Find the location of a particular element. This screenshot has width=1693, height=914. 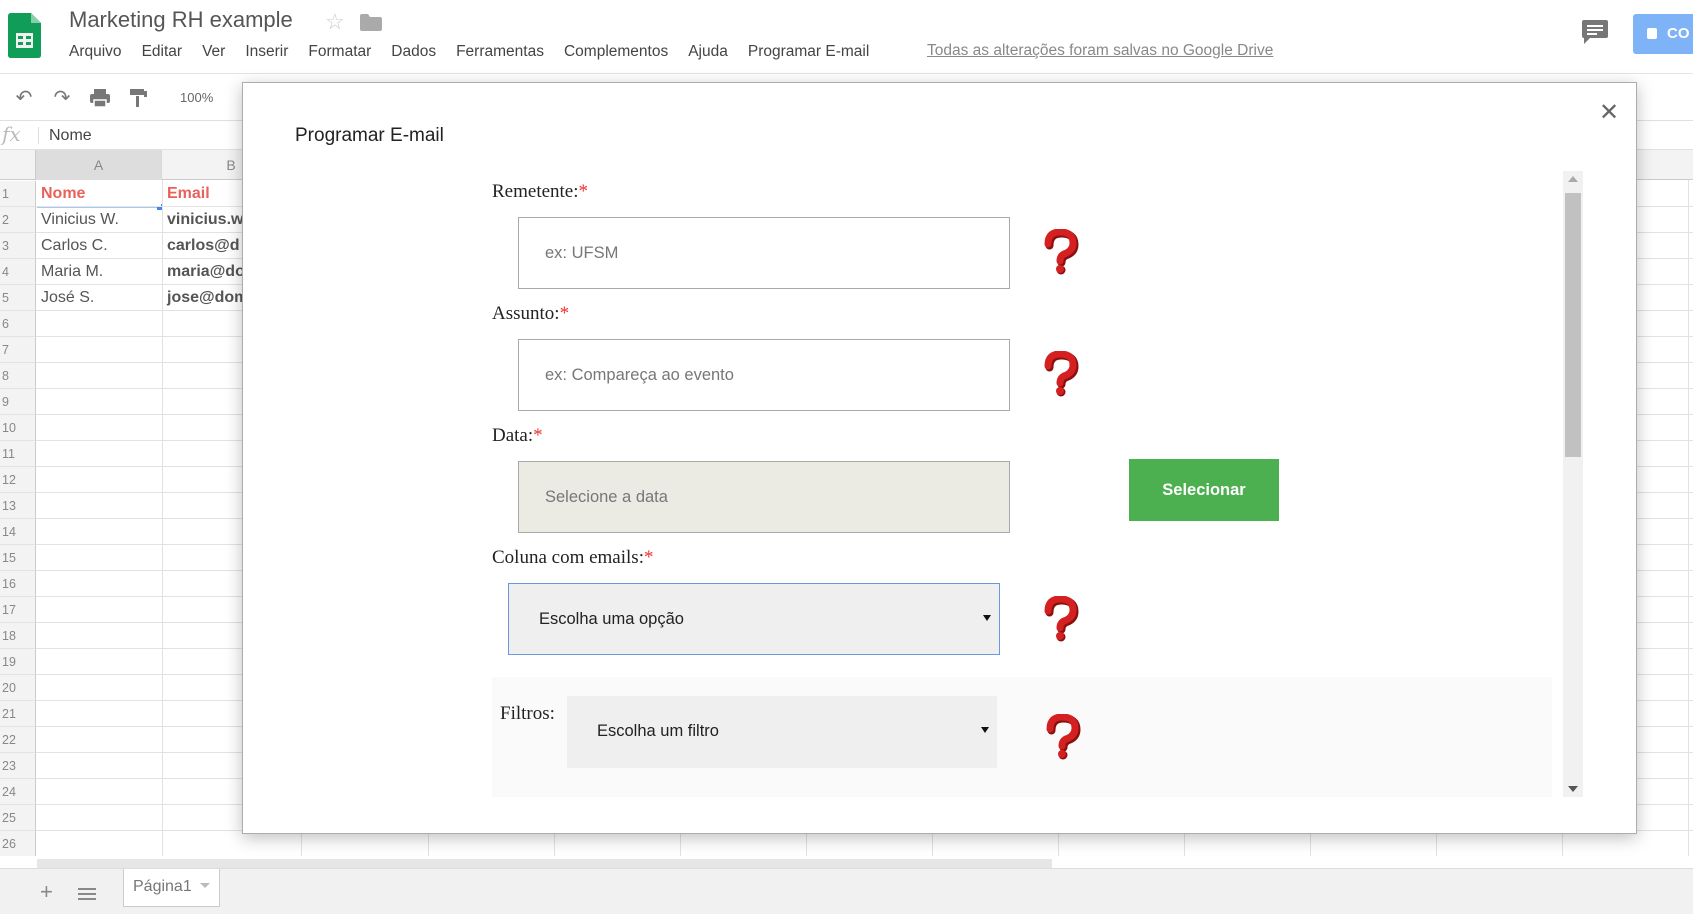

cell-a: Maria M. is located at coordinates (99, 272).